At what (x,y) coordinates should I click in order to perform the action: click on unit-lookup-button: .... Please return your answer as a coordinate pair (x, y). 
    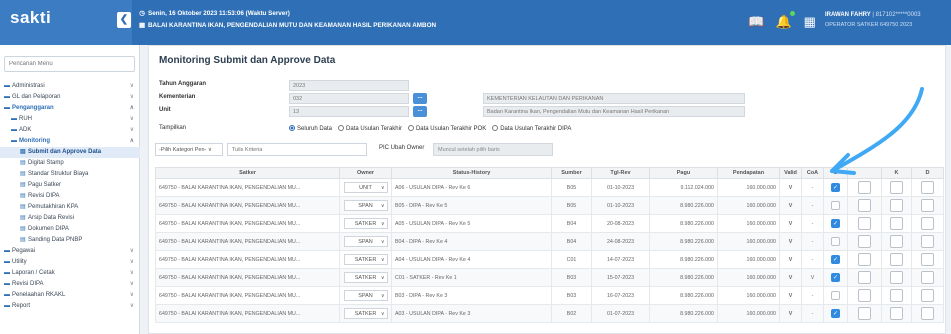
    Looking at the image, I should click on (420, 111).